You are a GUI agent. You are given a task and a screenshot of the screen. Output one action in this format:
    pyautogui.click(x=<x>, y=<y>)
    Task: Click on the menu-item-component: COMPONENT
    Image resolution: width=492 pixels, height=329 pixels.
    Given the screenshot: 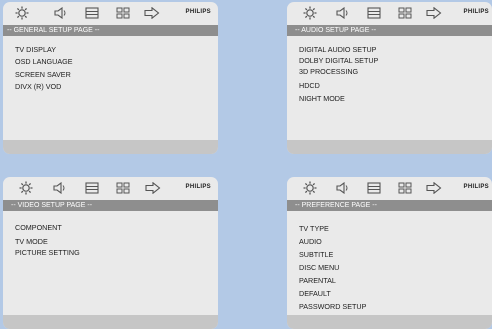 What is the action you would take?
    pyautogui.click(x=38, y=227)
    